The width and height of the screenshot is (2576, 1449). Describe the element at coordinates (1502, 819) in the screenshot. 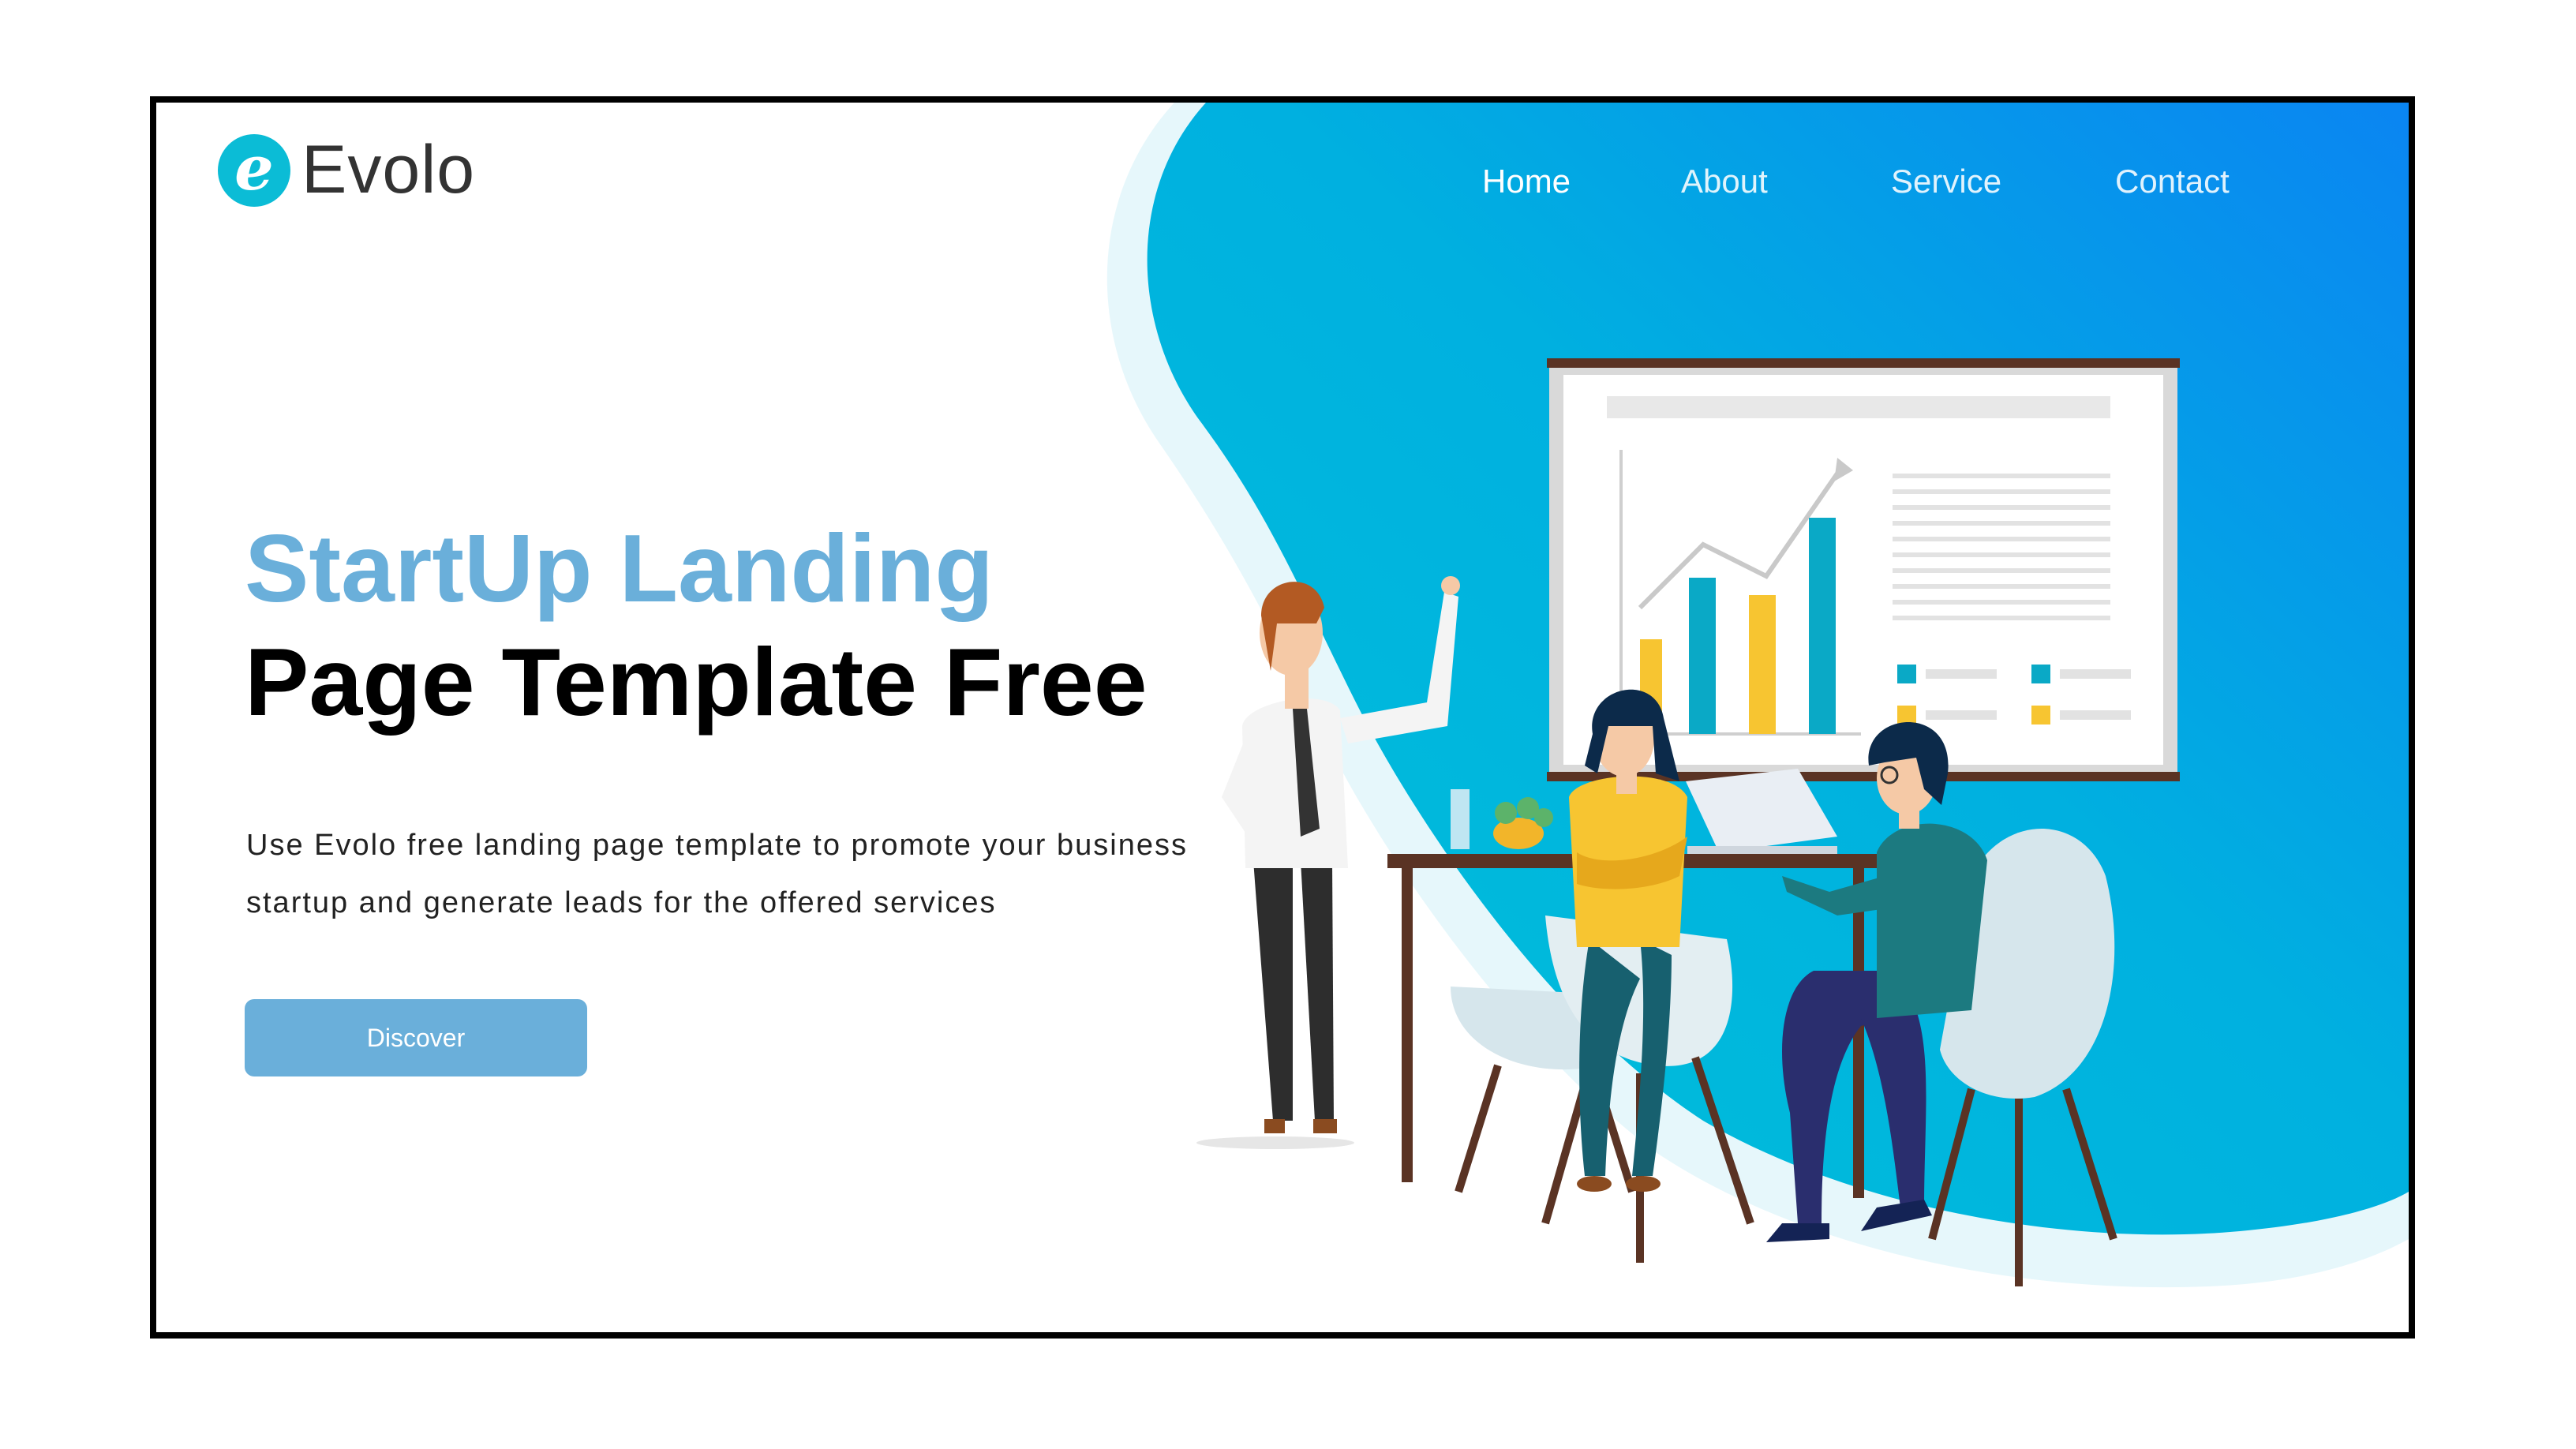

I see `table-items` at that location.